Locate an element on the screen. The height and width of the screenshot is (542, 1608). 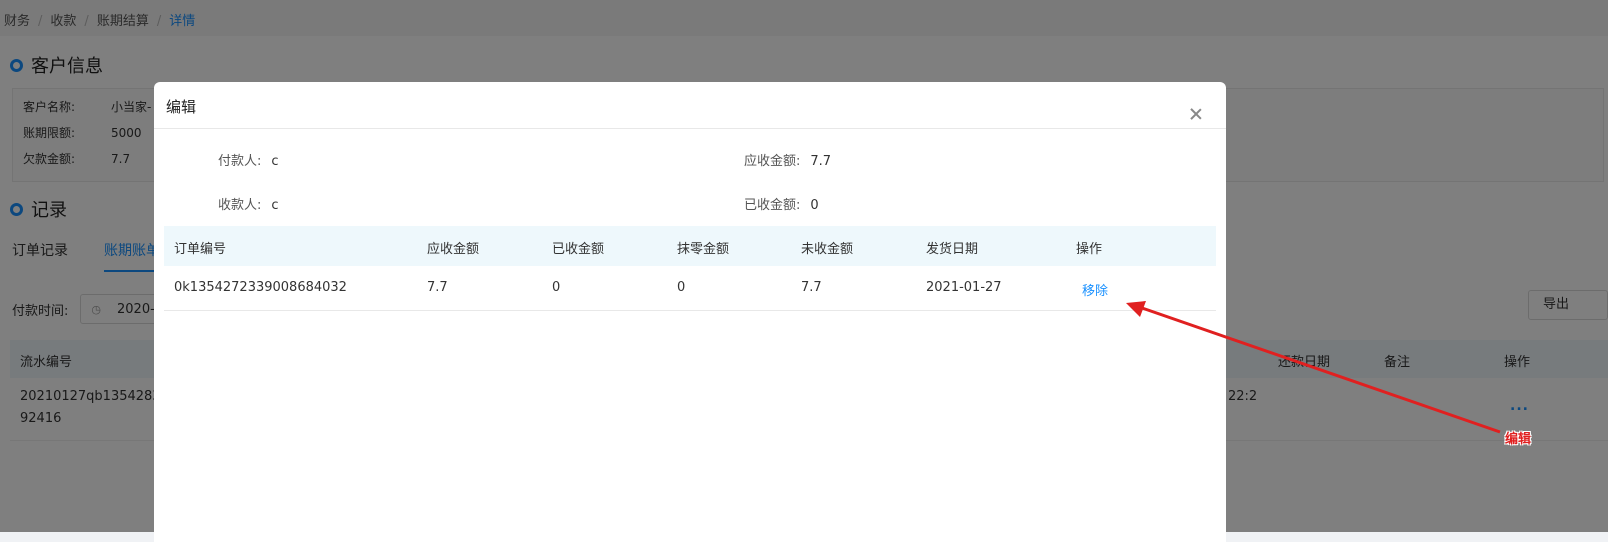
payee-label: 收款人: is located at coordinates (240, 205).